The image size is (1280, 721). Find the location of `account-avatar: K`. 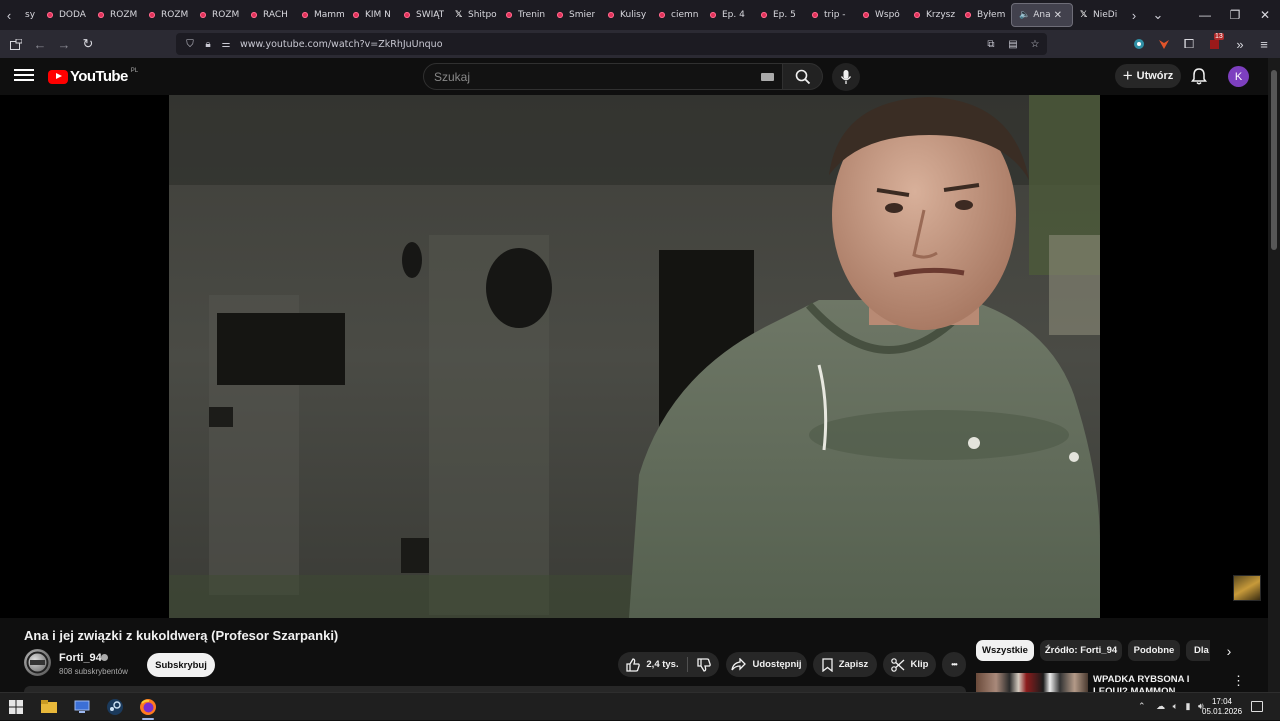

account-avatar: K is located at coordinates (1238, 76).